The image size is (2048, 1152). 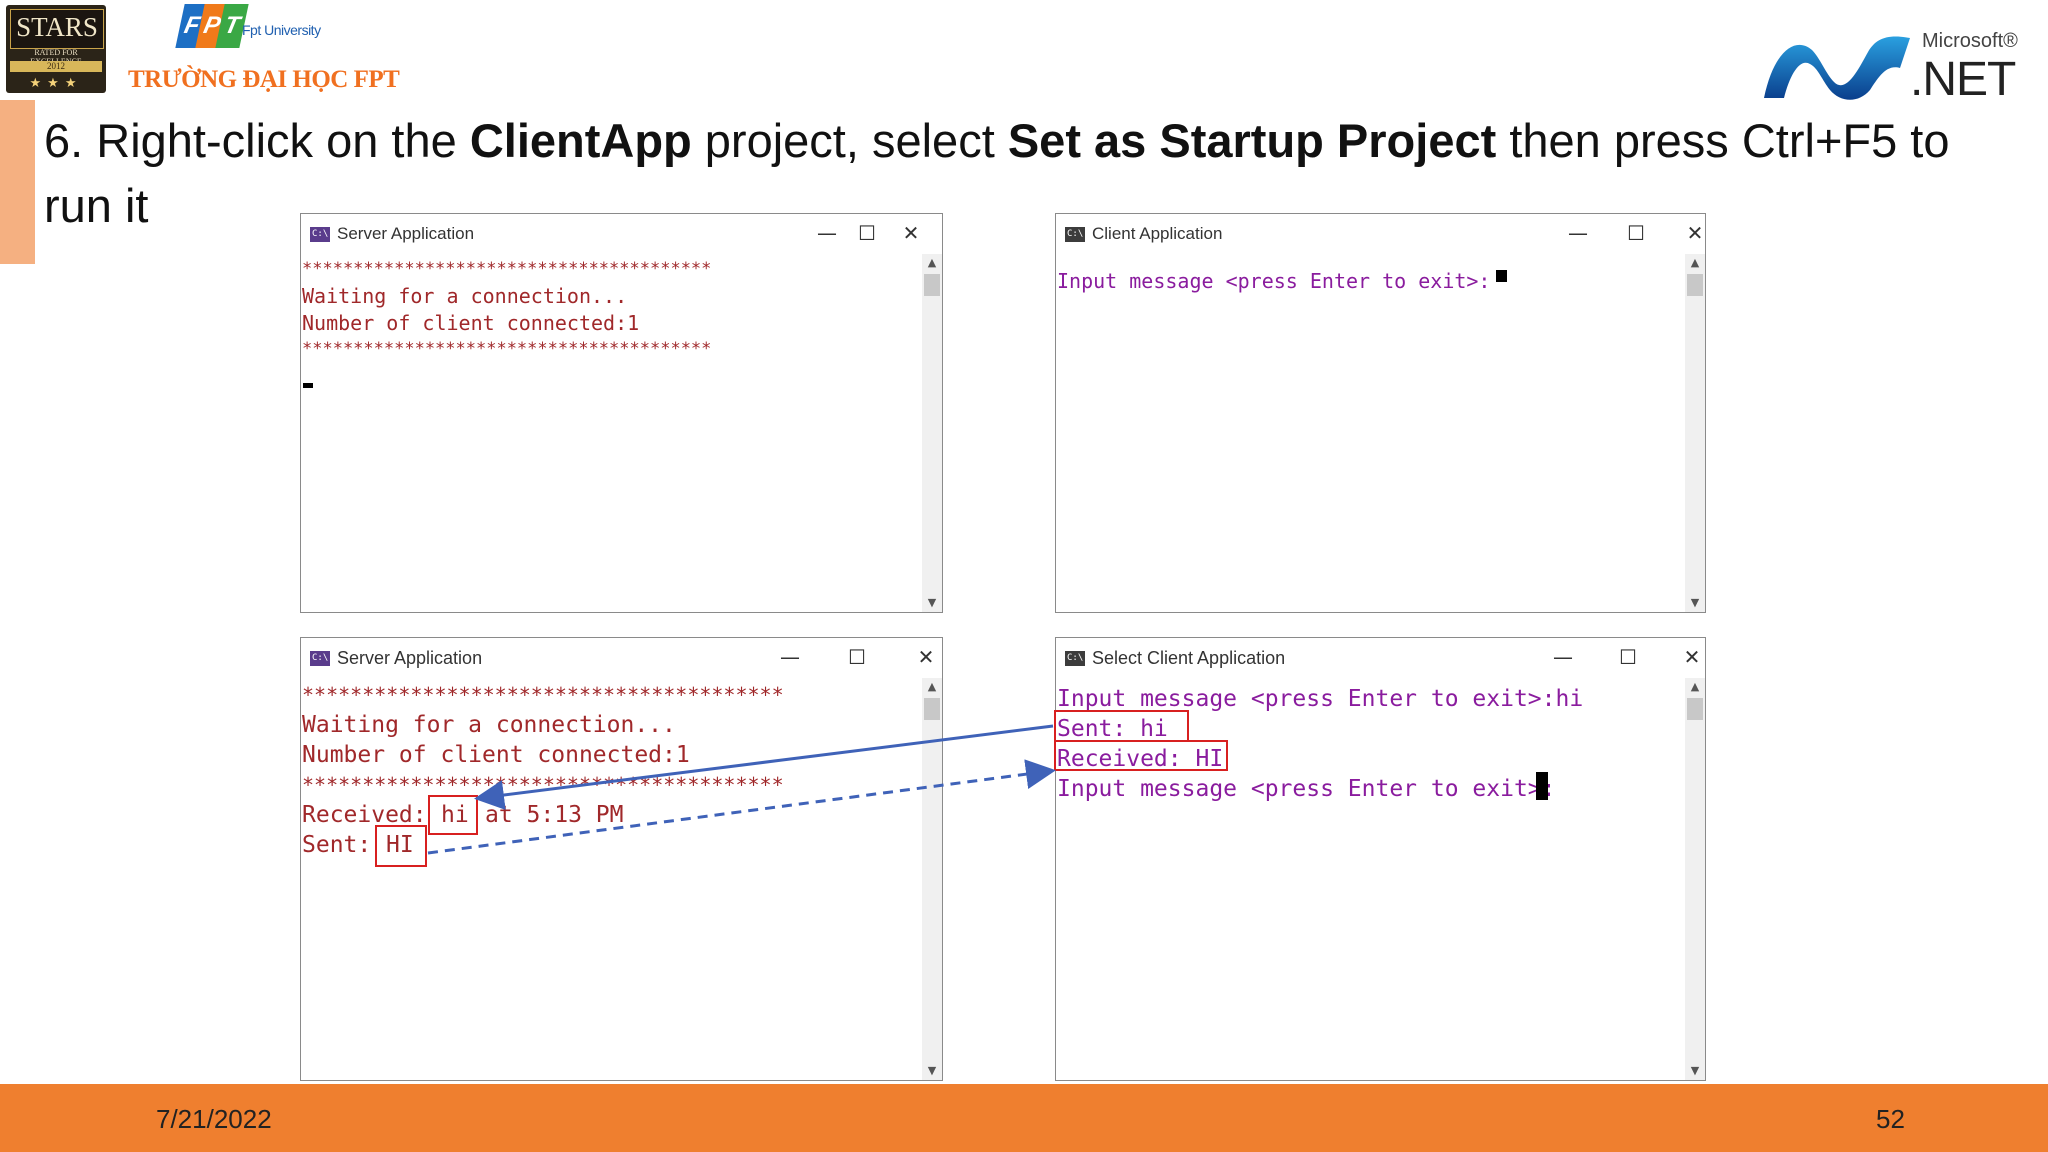 What do you see at coordinates (1890, 1119) in the screenshot?
I see `page-number: 52` at bounding box center [1890, 1119].